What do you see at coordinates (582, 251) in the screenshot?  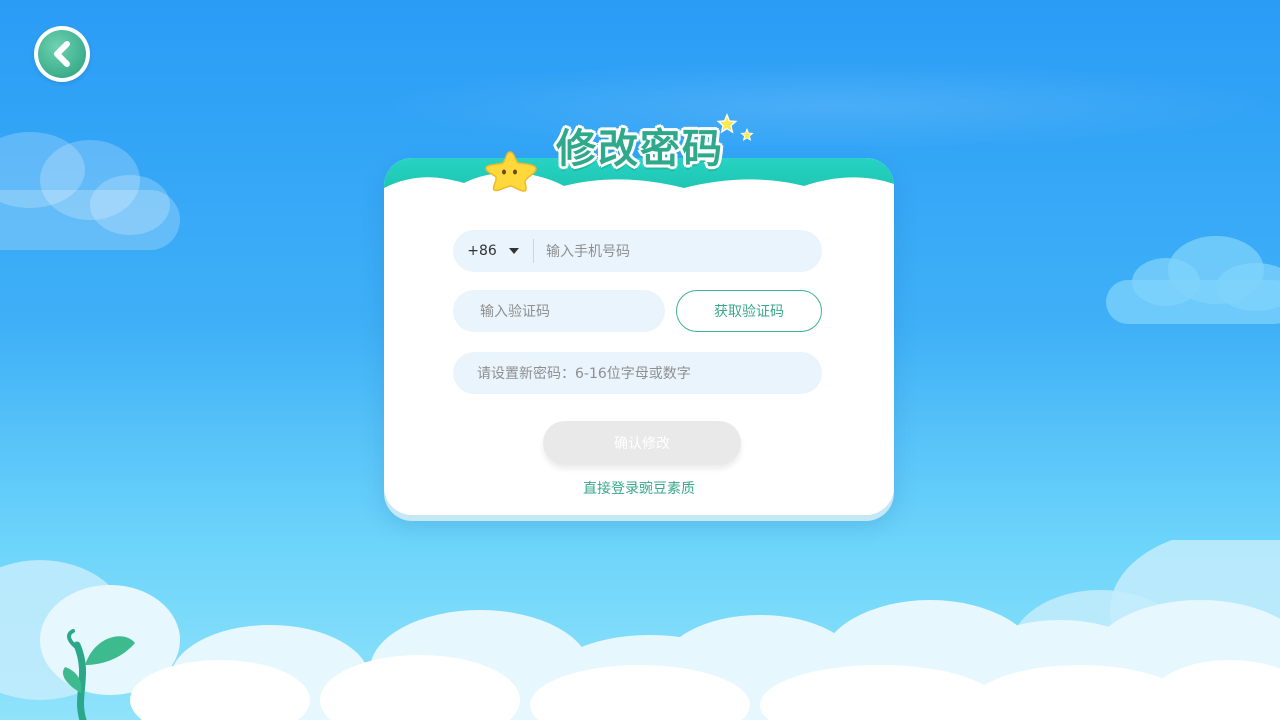 I see `phone-input-placeholder: 输入手机号码` at bounding box center [582, 251].